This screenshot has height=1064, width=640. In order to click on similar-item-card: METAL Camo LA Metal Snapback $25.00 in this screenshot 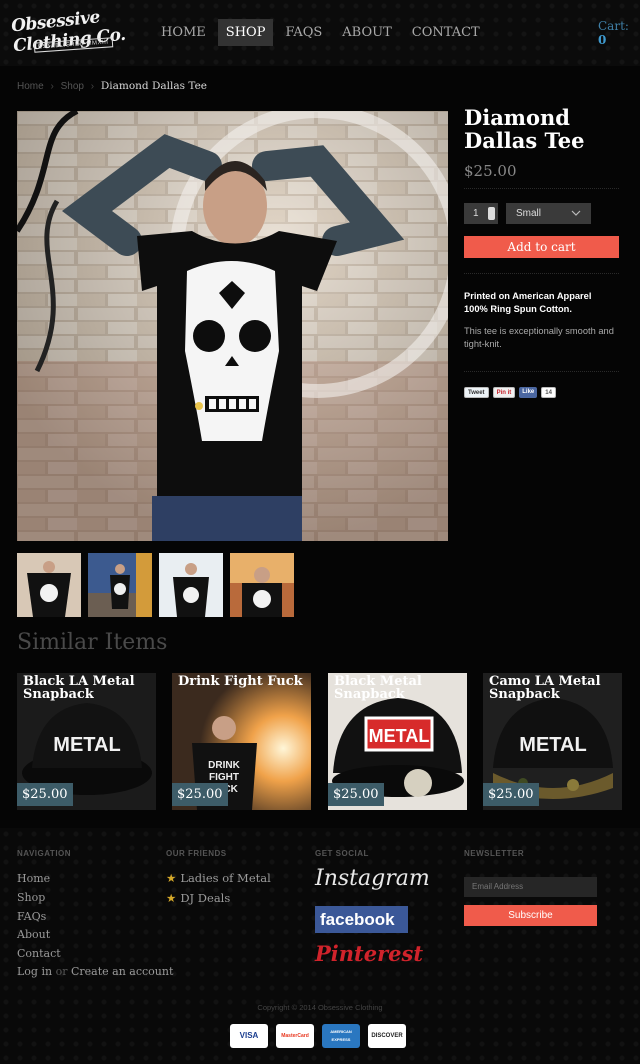, I will do `click(552, 741)`.